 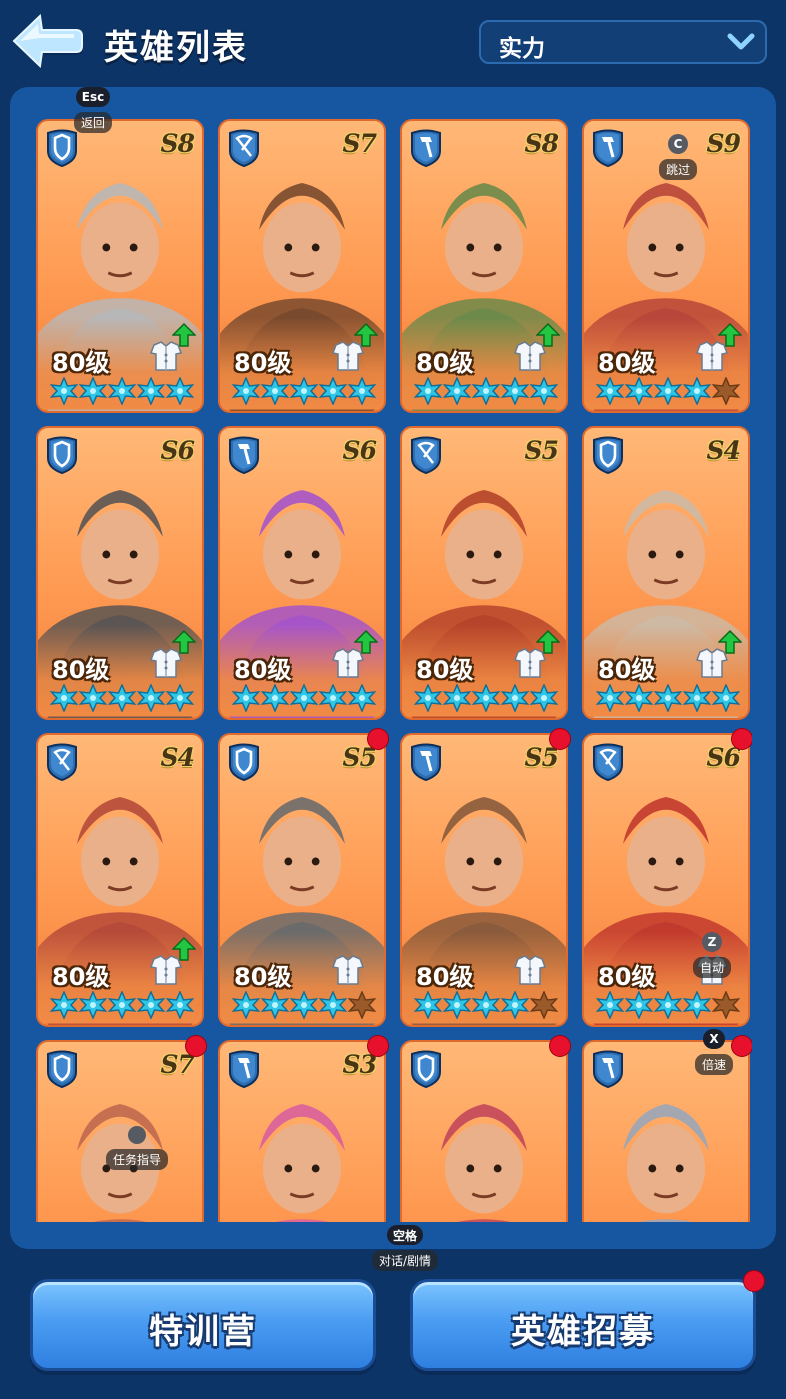 What do you see at coordinates (302, 1131) in the screenshot?
I see `hero-card: S3` at bounding box center [302, 1131].